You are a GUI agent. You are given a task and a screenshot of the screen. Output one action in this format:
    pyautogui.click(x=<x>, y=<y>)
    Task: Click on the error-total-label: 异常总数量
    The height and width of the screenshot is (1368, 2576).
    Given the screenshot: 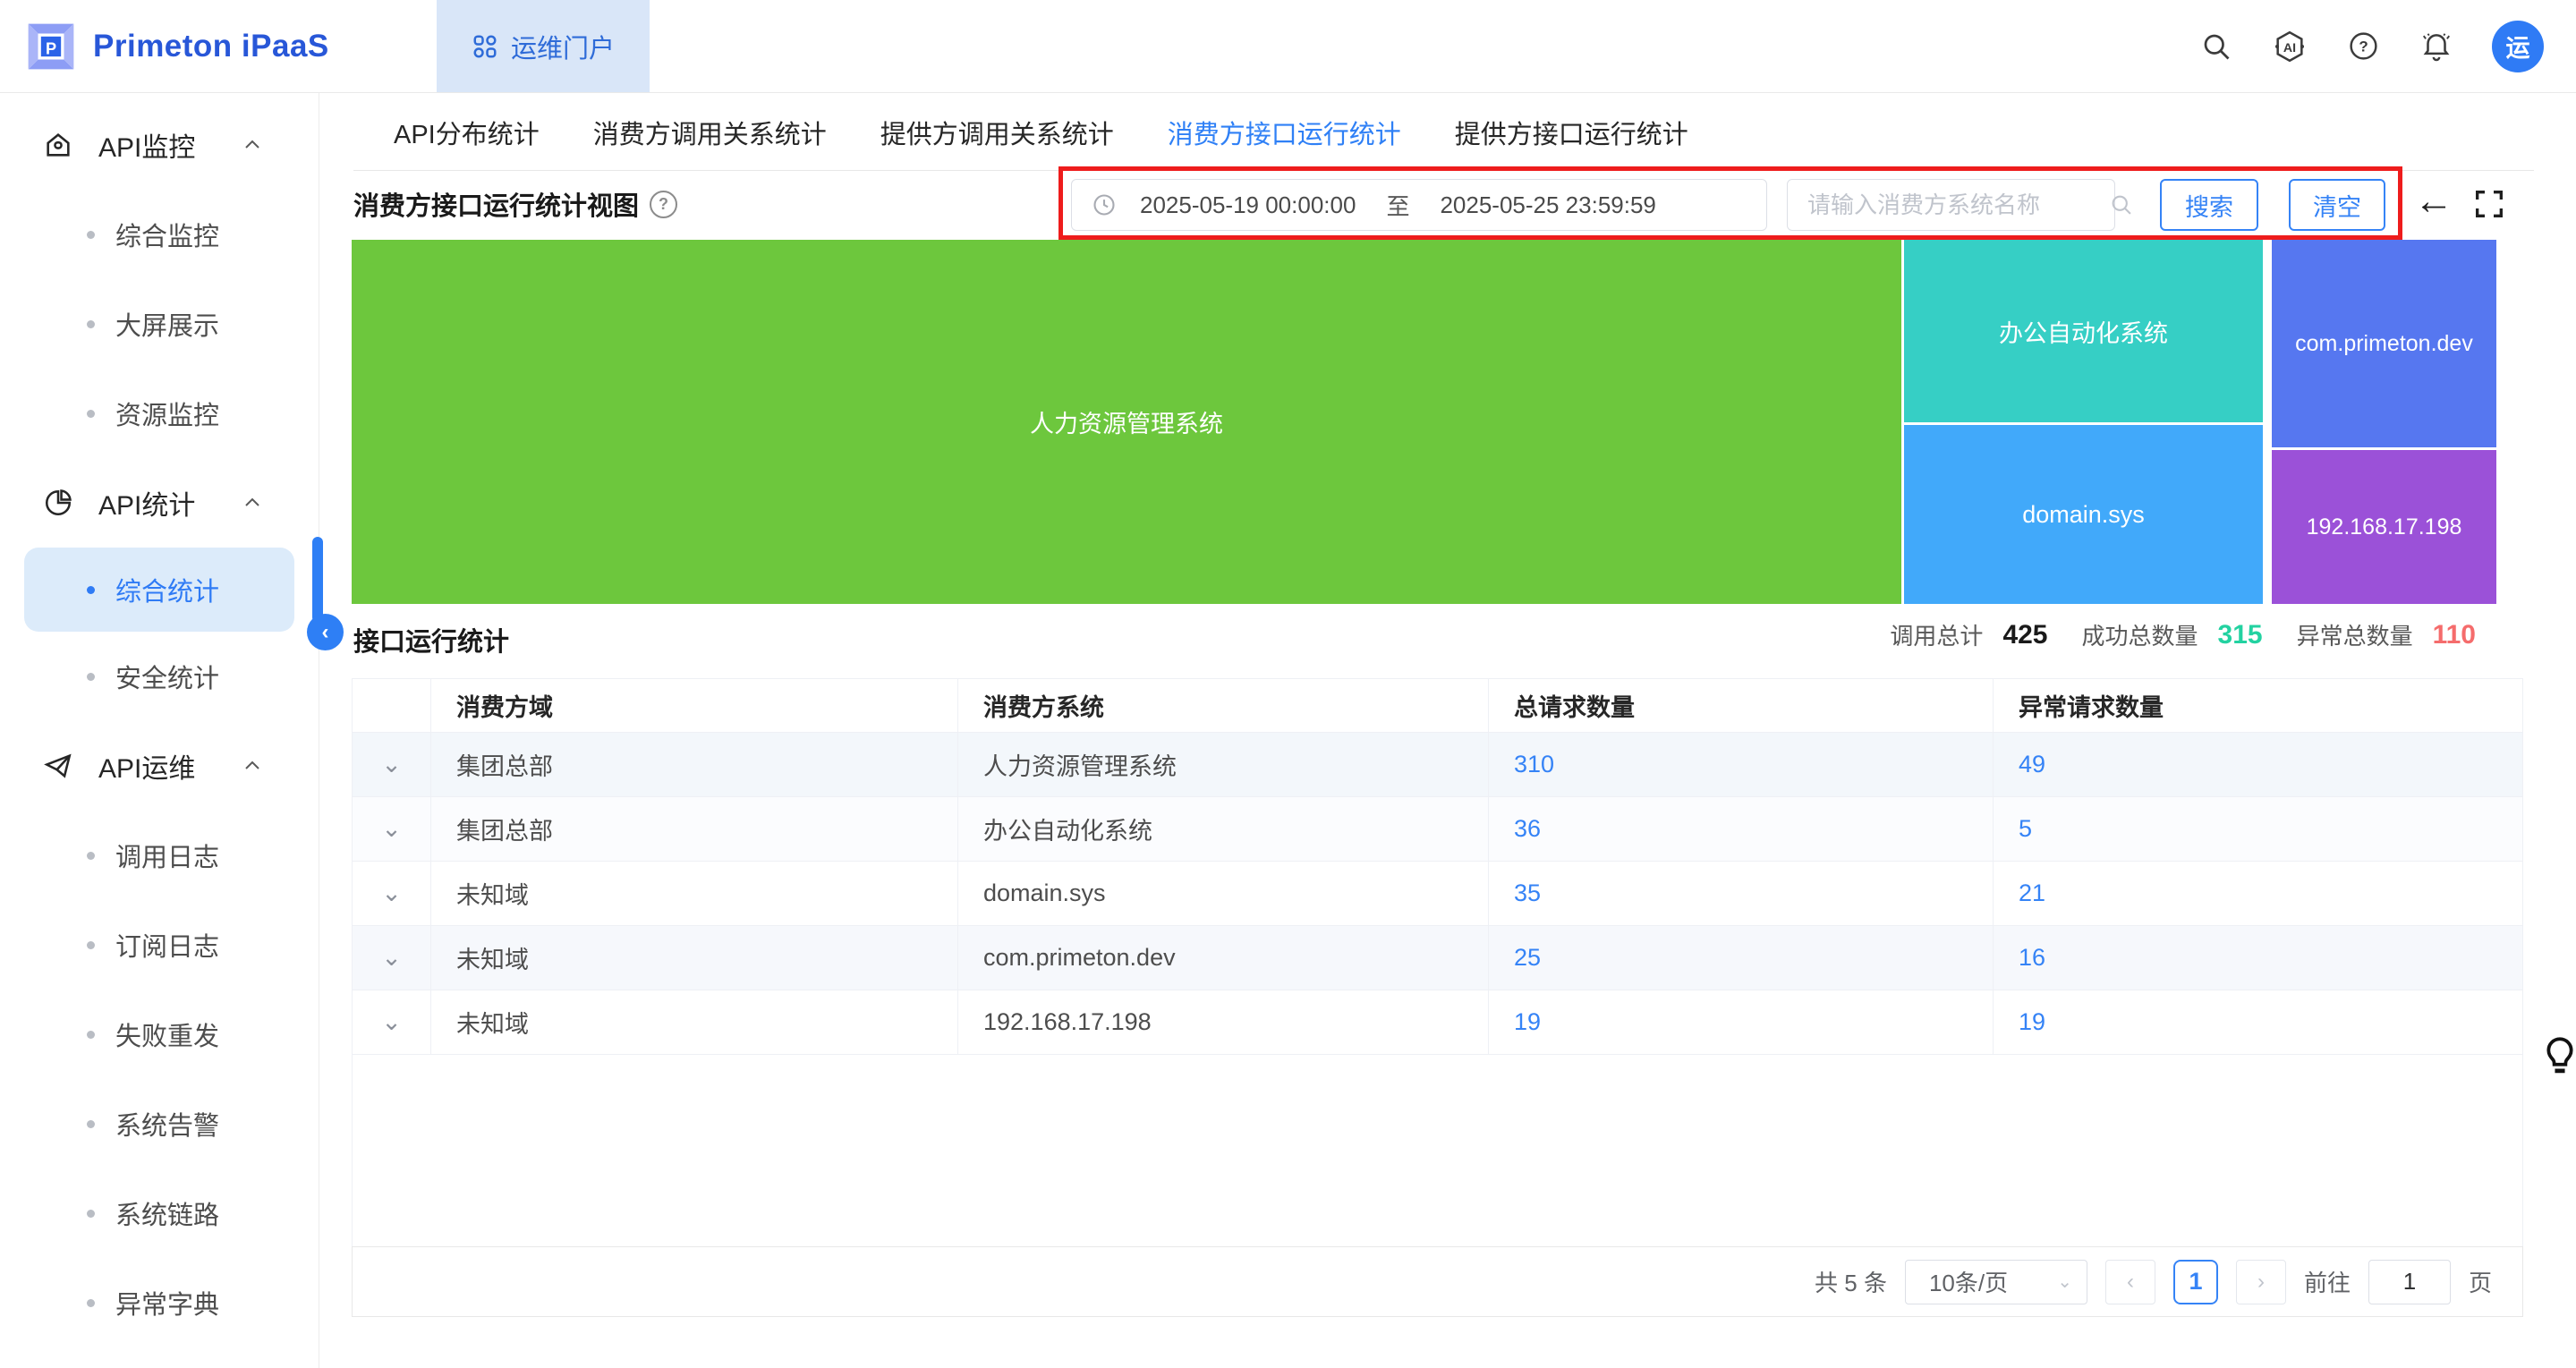 What is the action you would take?
    pyautogui.click(x=2354, y=636)
    